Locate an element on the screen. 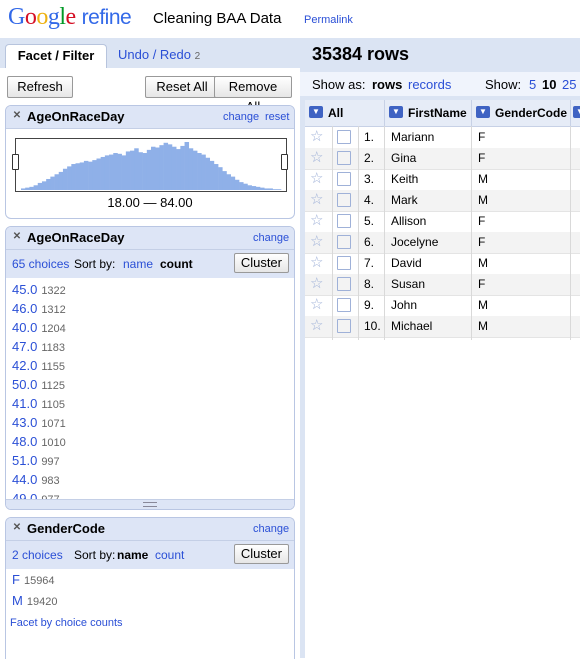 The image size is (580, 659). facet-choice: 45.0 1322 is located at coordinates (39, 289).